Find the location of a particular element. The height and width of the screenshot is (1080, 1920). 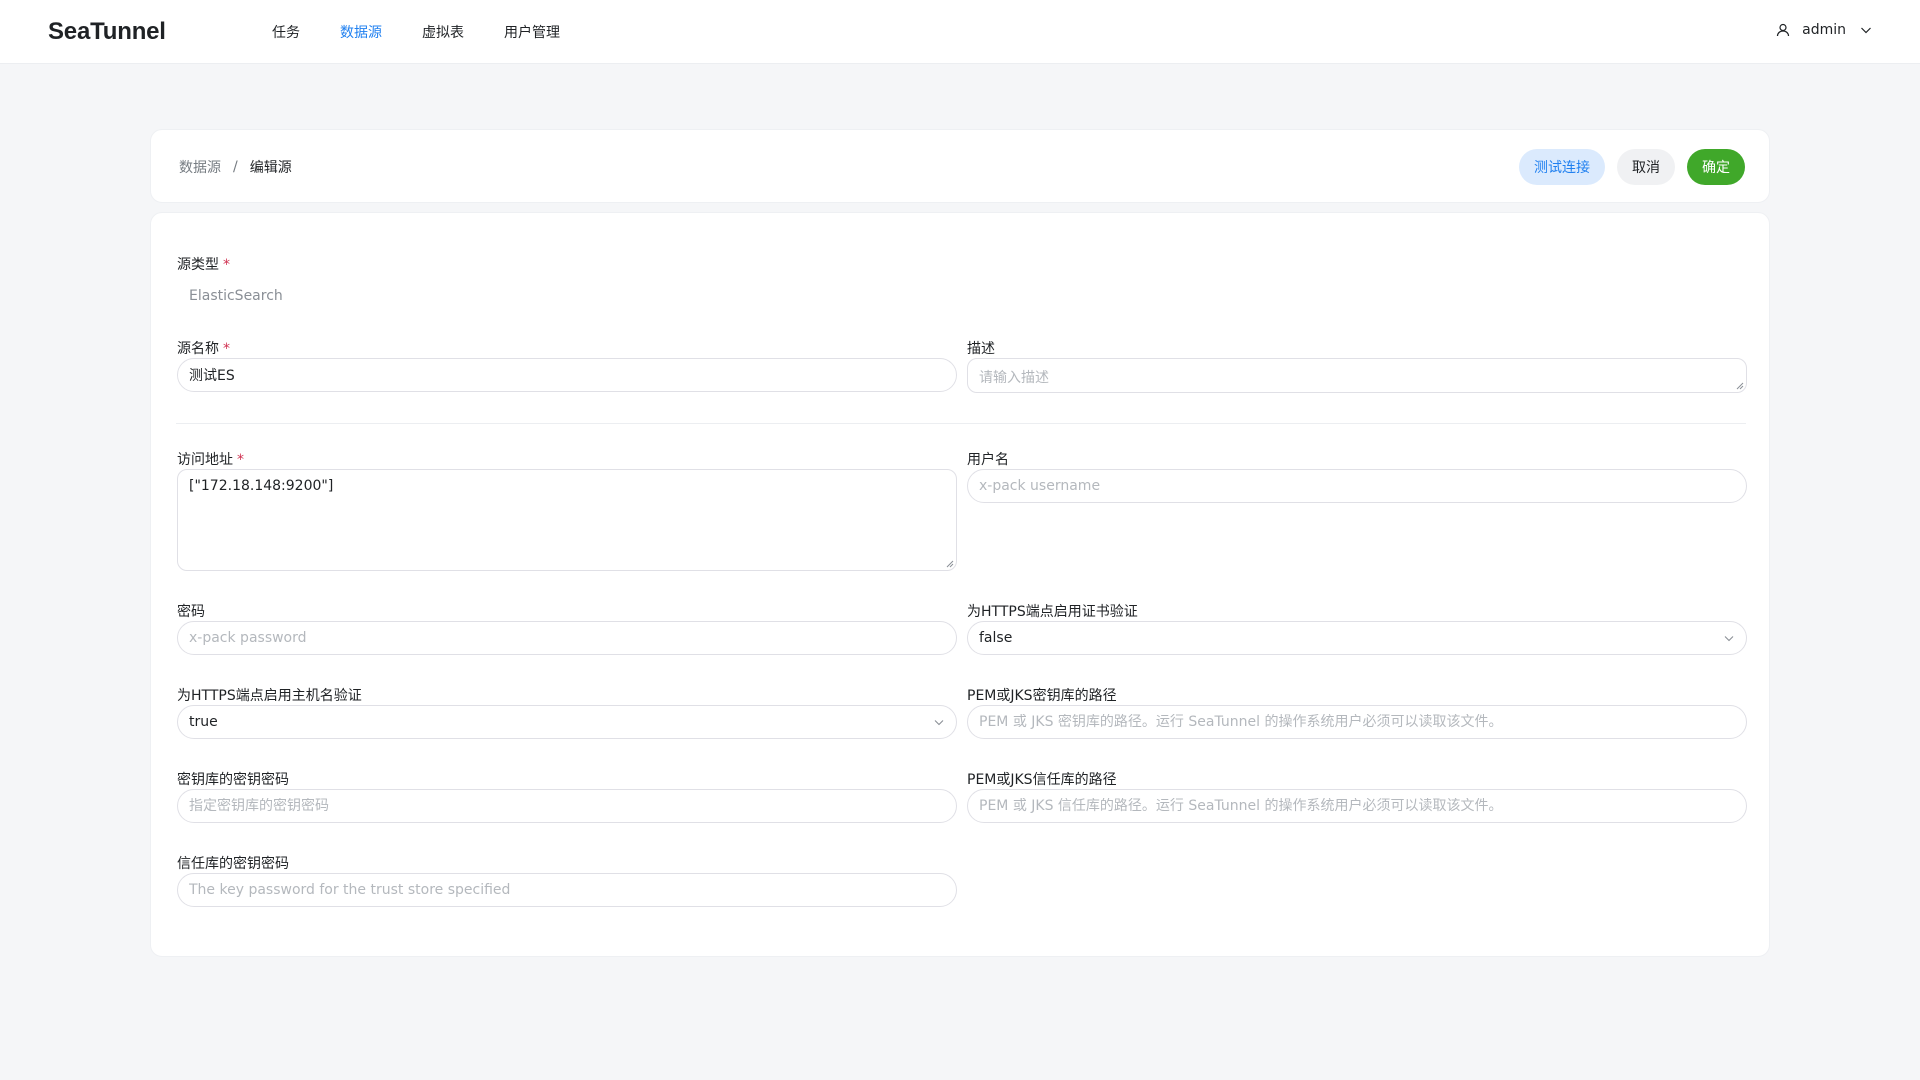

breadcrumb: 数据源 / 编辑源 is located at coordinates (235, 167).